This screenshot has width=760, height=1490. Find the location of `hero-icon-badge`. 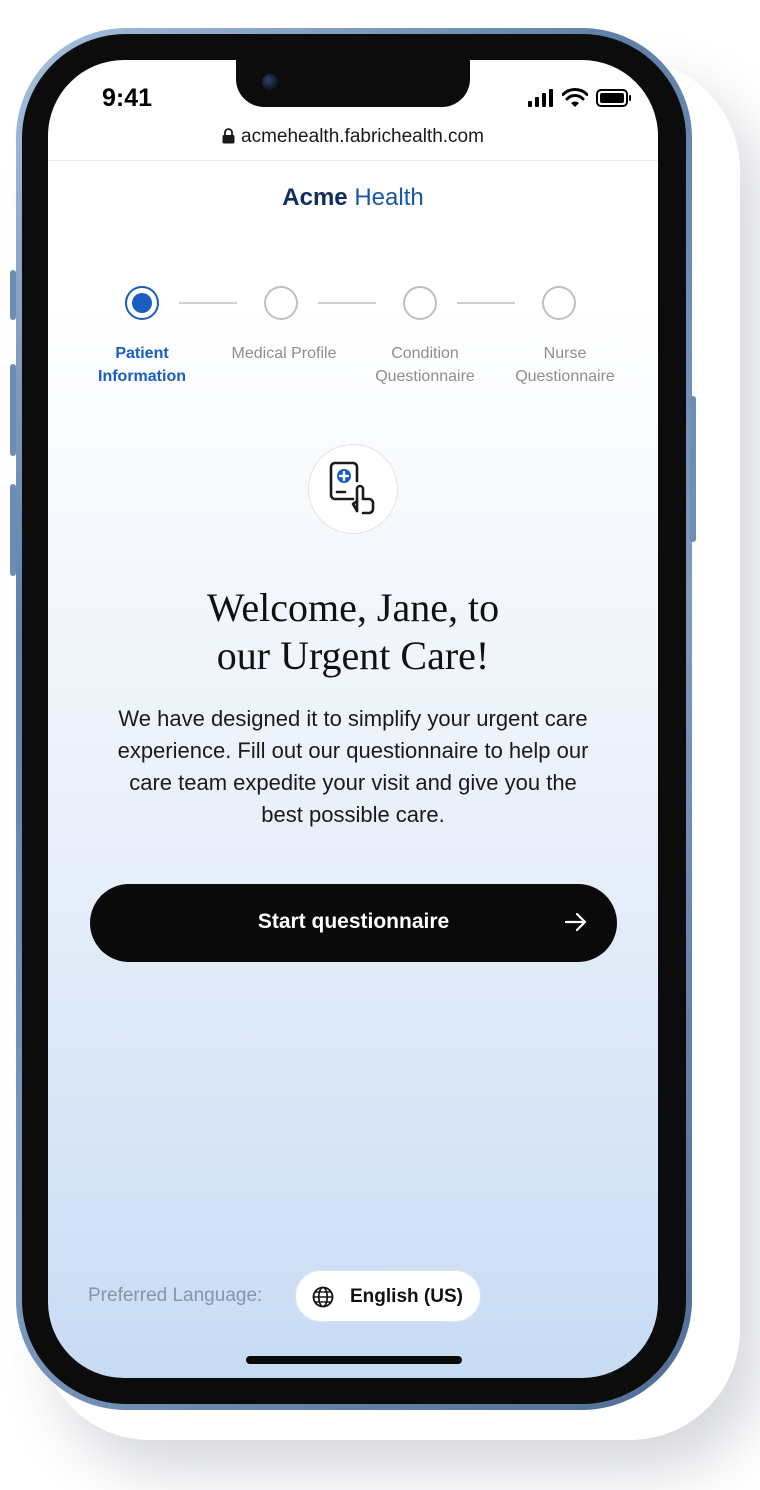

hero-icon-badge is located at coordinates (353, 489).